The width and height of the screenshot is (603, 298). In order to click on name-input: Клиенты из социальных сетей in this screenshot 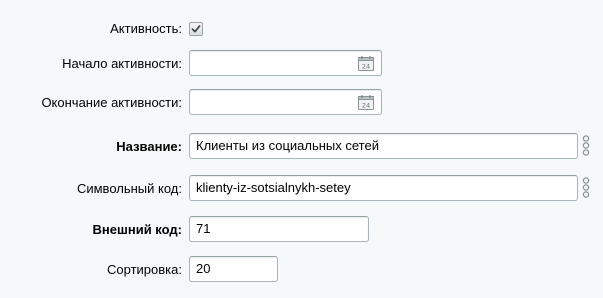, I will do `click(383, 146)`.